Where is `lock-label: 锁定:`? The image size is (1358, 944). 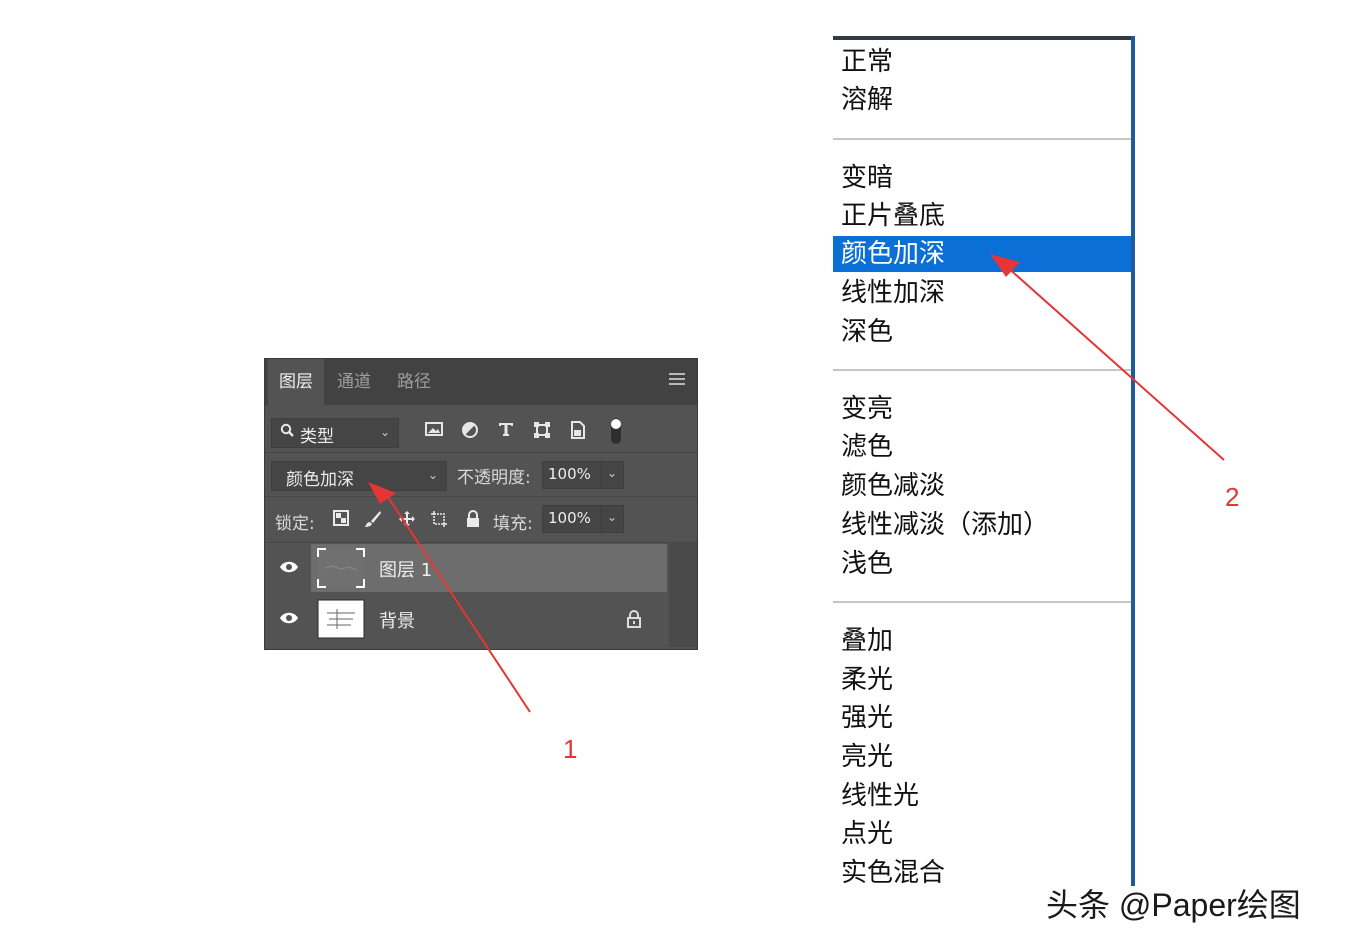
lock-label: 锁定: is located at coordinates (295, 524).